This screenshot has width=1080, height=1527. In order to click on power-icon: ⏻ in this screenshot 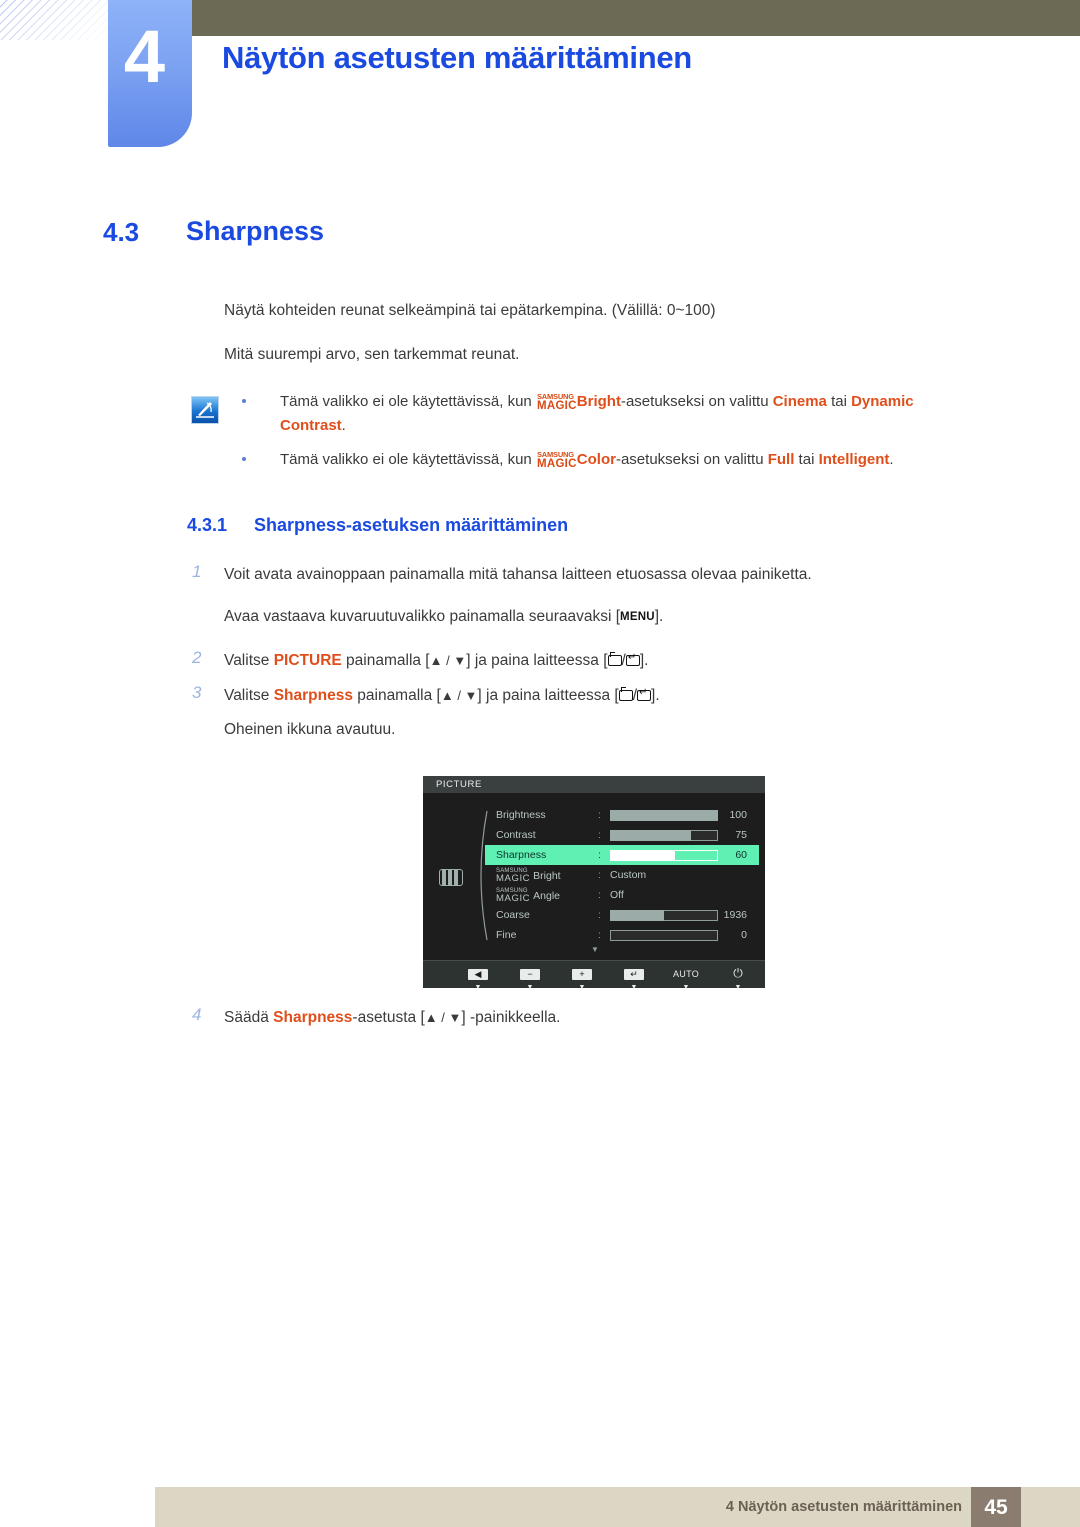, I will do `click(738, 973)`.